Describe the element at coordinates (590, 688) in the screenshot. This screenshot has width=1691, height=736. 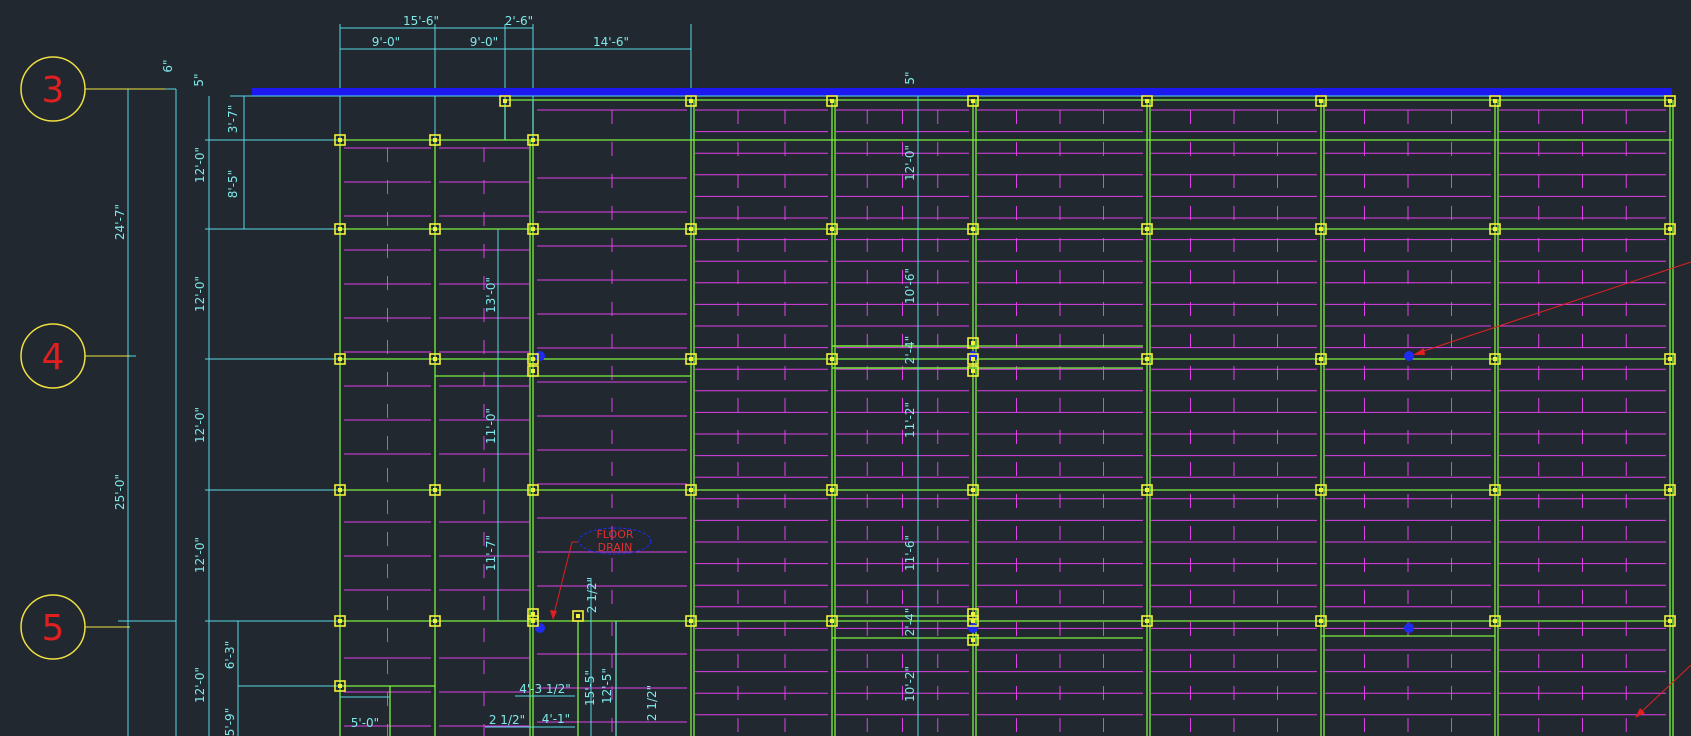
I see `dim-bottom-2: 15'-5"` at that location.